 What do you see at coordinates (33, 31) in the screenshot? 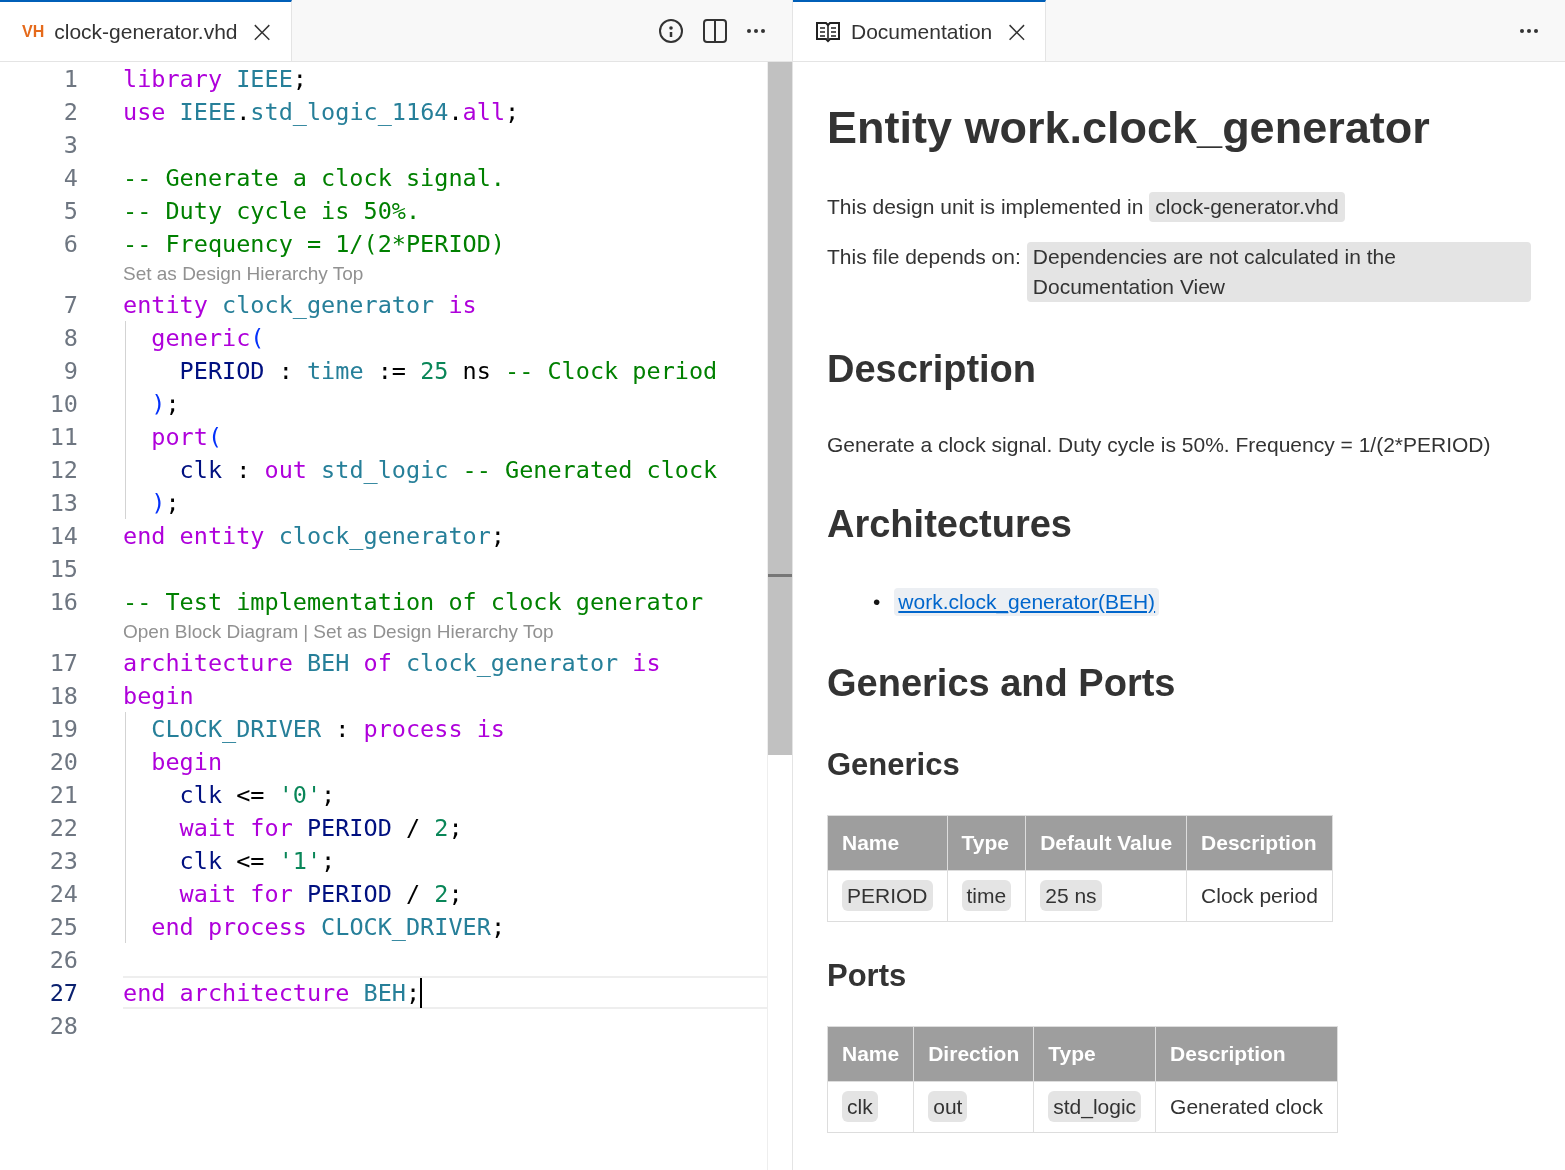
I see `file-type-label: VH` at bounding box center [33, 31].